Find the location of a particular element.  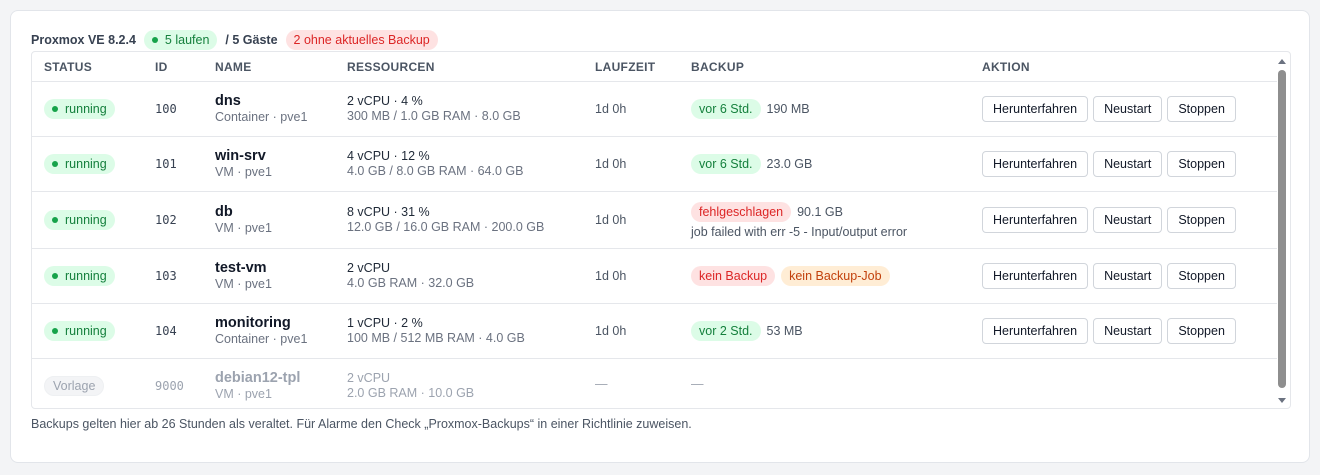

guest-name: win-srv is located at coordinates (243, 156).